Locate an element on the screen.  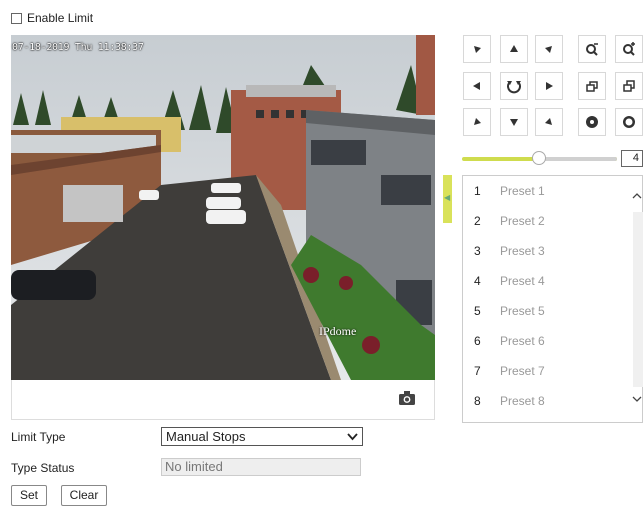
preset-item: 5 Preset 5 is located at coordinates (548, 311).